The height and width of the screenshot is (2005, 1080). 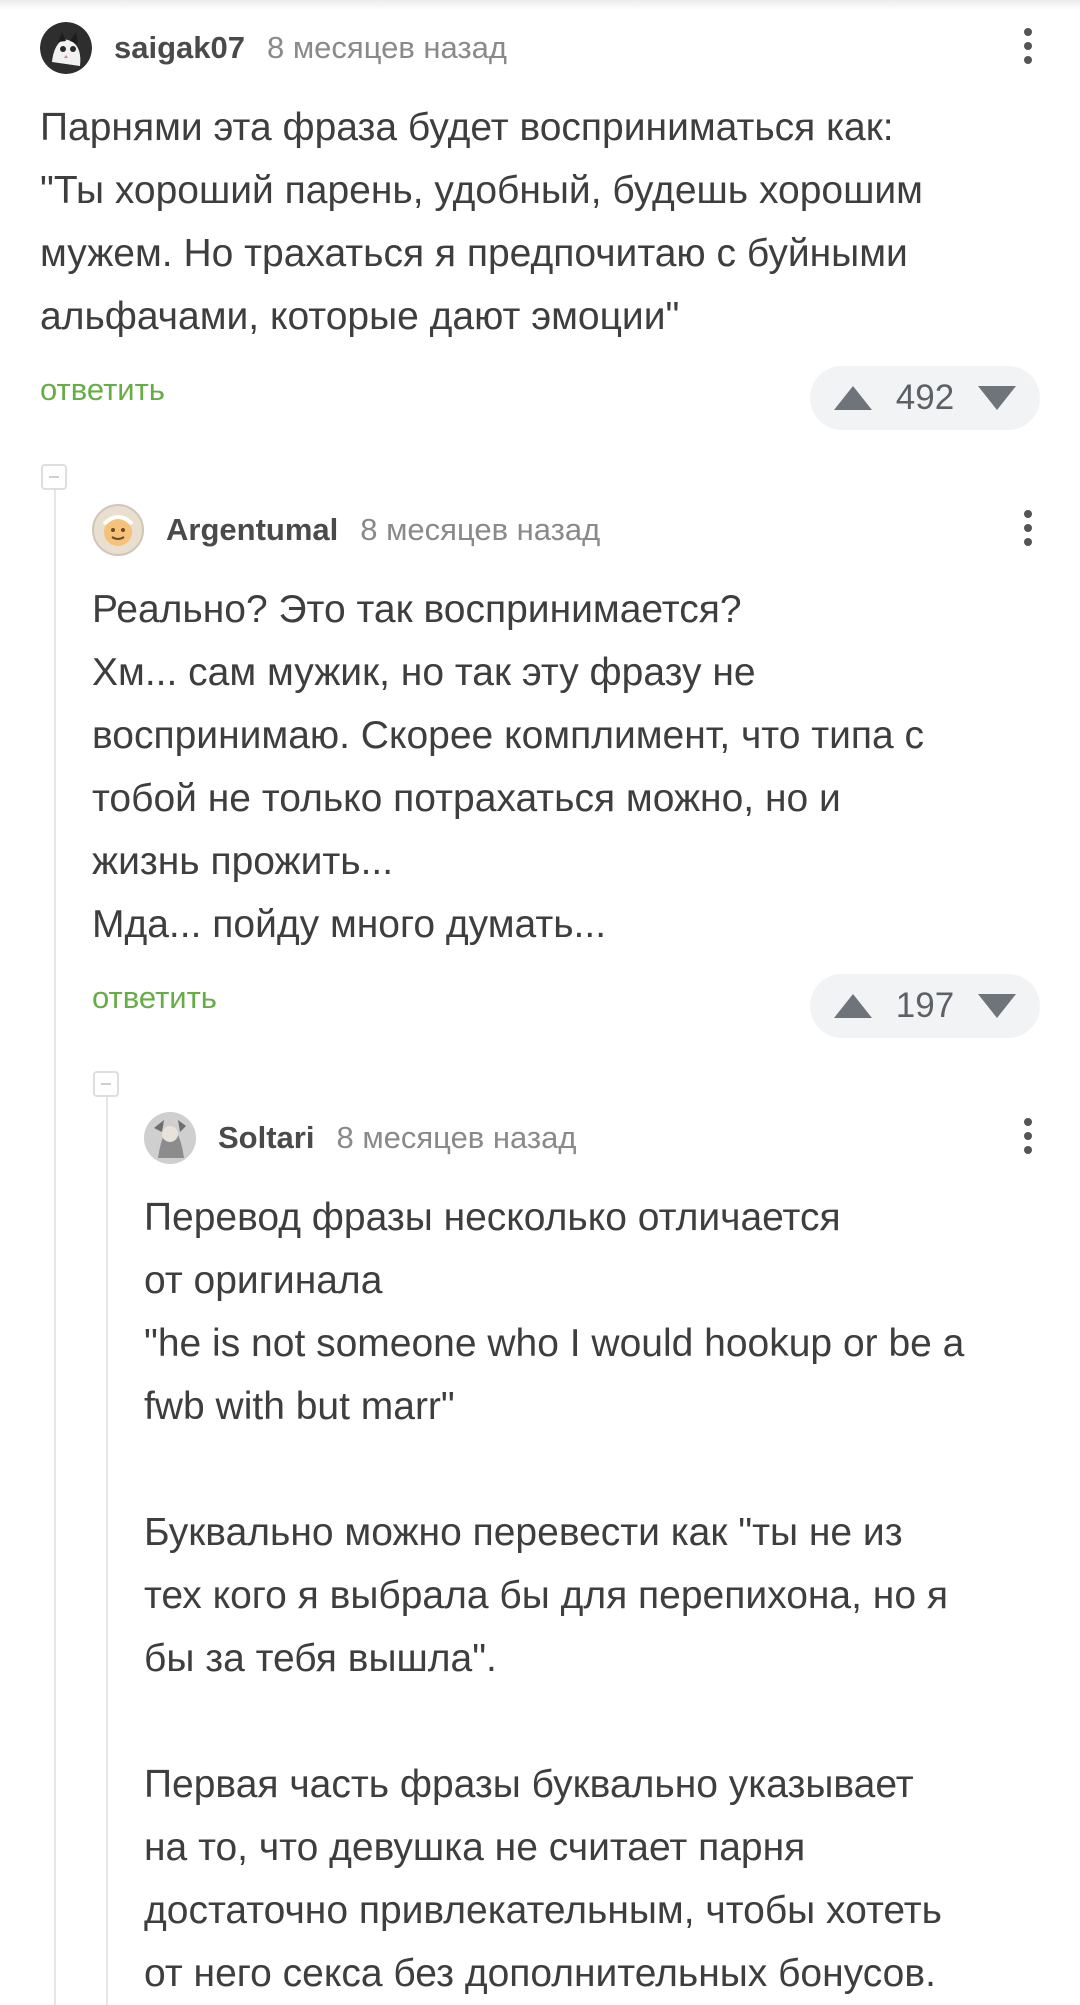 What do you see at coordinates (266, 1138) in the screenshot?
I see `username: Soltari` at bounding box center [266, 1138].